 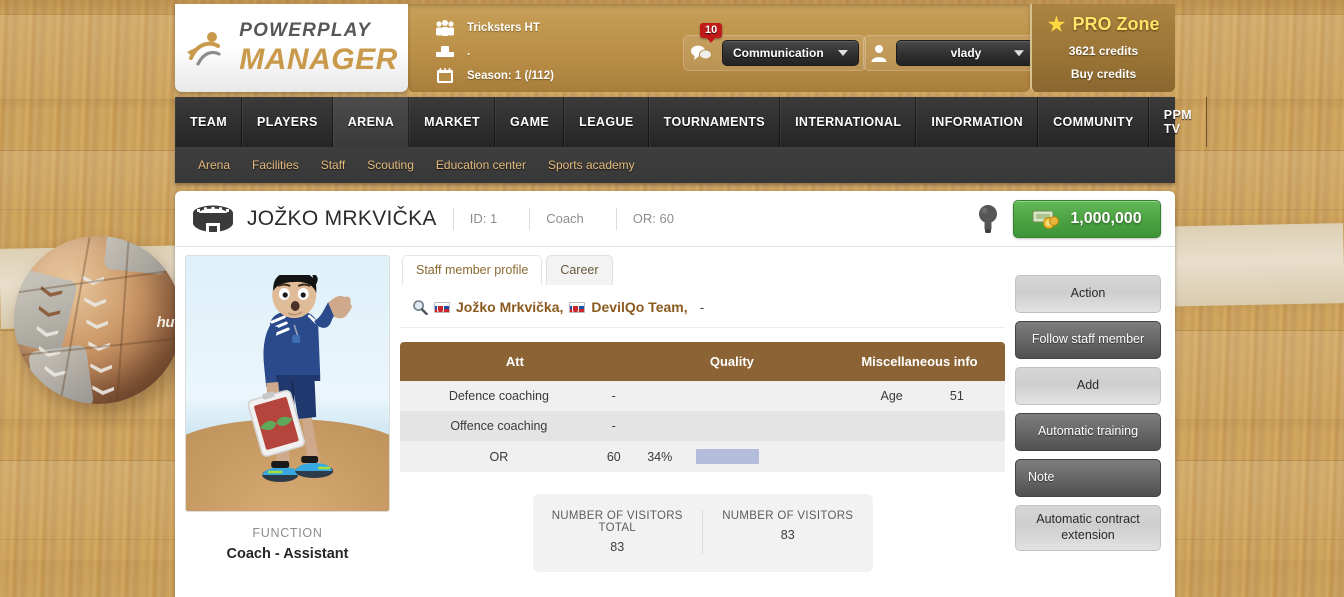 What do you see at coordinates (299, 378) in the screenshot?
I see `coach-character` at bounding box center [299, 378].